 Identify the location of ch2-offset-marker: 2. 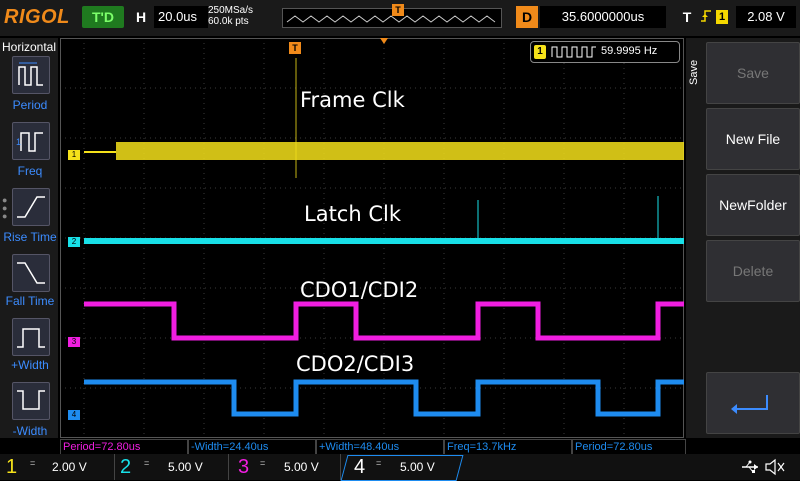
(74, 242).